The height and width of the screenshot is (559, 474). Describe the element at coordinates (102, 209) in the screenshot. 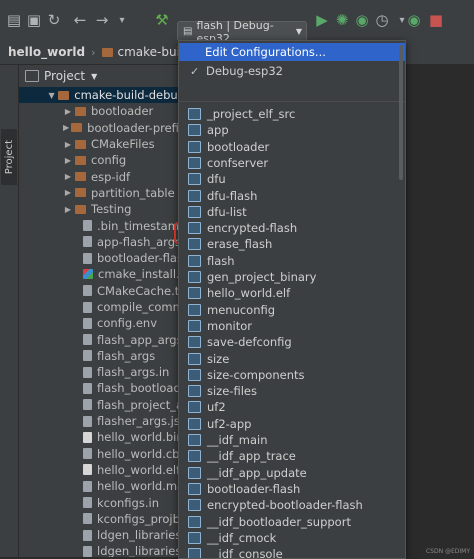

I see `tree-row: ▶ Testing` at that location.